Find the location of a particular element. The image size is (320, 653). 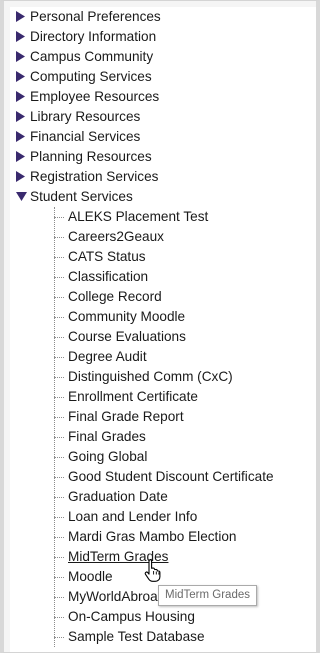

category-planning-resources: Planning Resources is located at coordinates (163, 157).